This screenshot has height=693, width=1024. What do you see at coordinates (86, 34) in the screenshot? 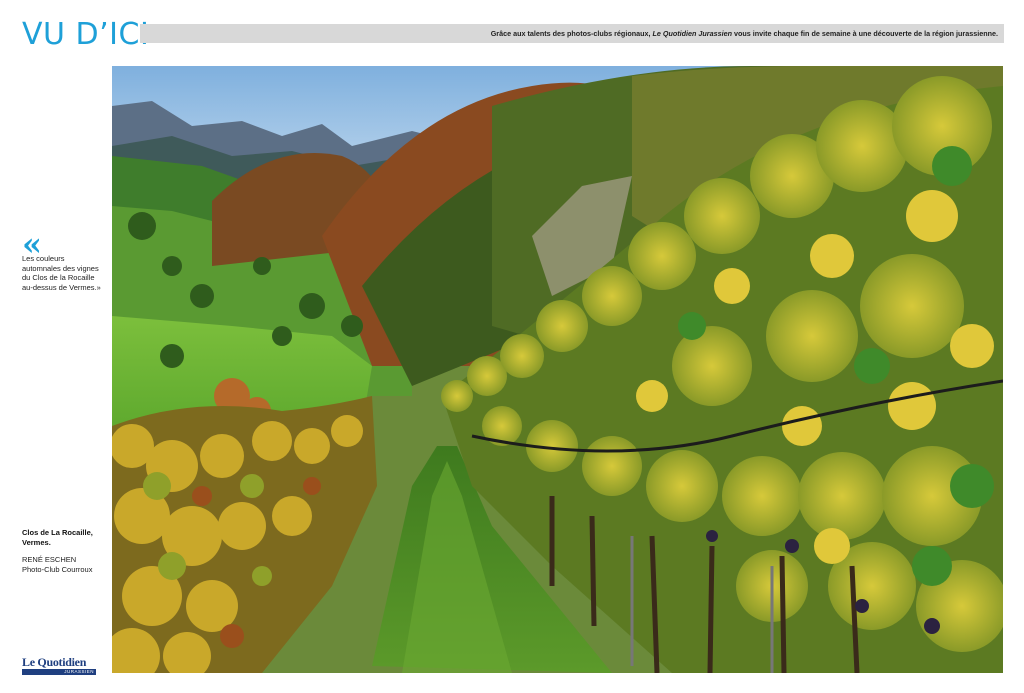
I see `section-title: VU D’ICI` at bounding box center [86, 34].